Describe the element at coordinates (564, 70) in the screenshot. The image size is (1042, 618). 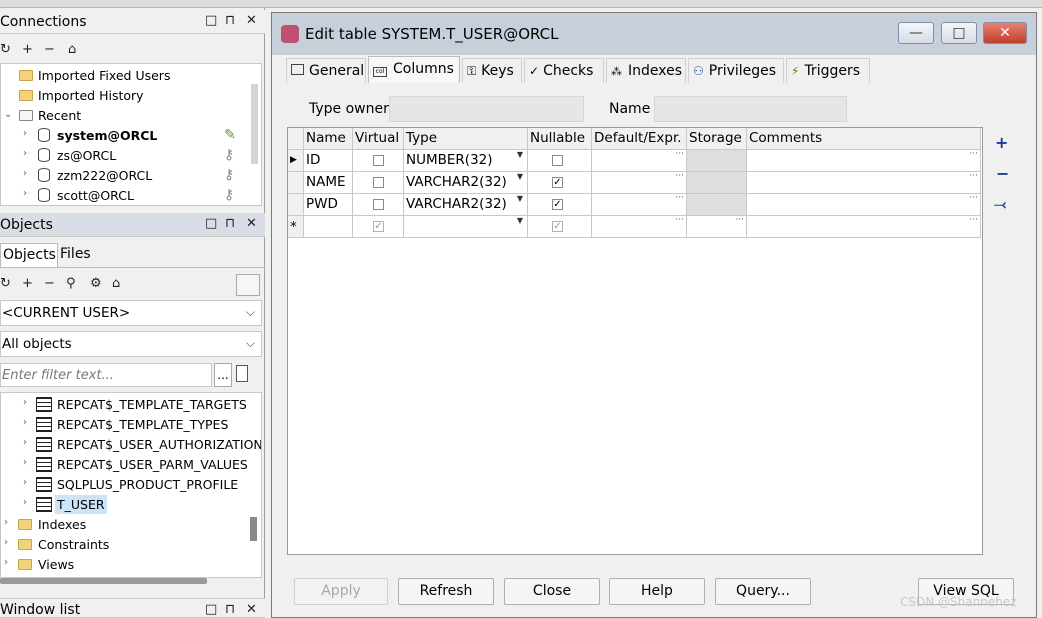
I see `tab-checks: ✓ Checks` at that location.